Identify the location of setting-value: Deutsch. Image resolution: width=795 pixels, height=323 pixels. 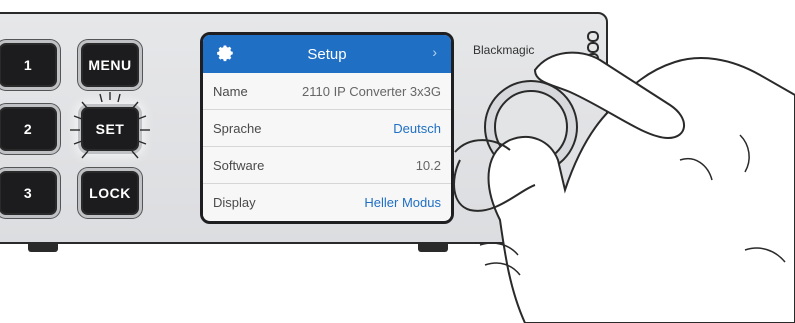
(417, 128).